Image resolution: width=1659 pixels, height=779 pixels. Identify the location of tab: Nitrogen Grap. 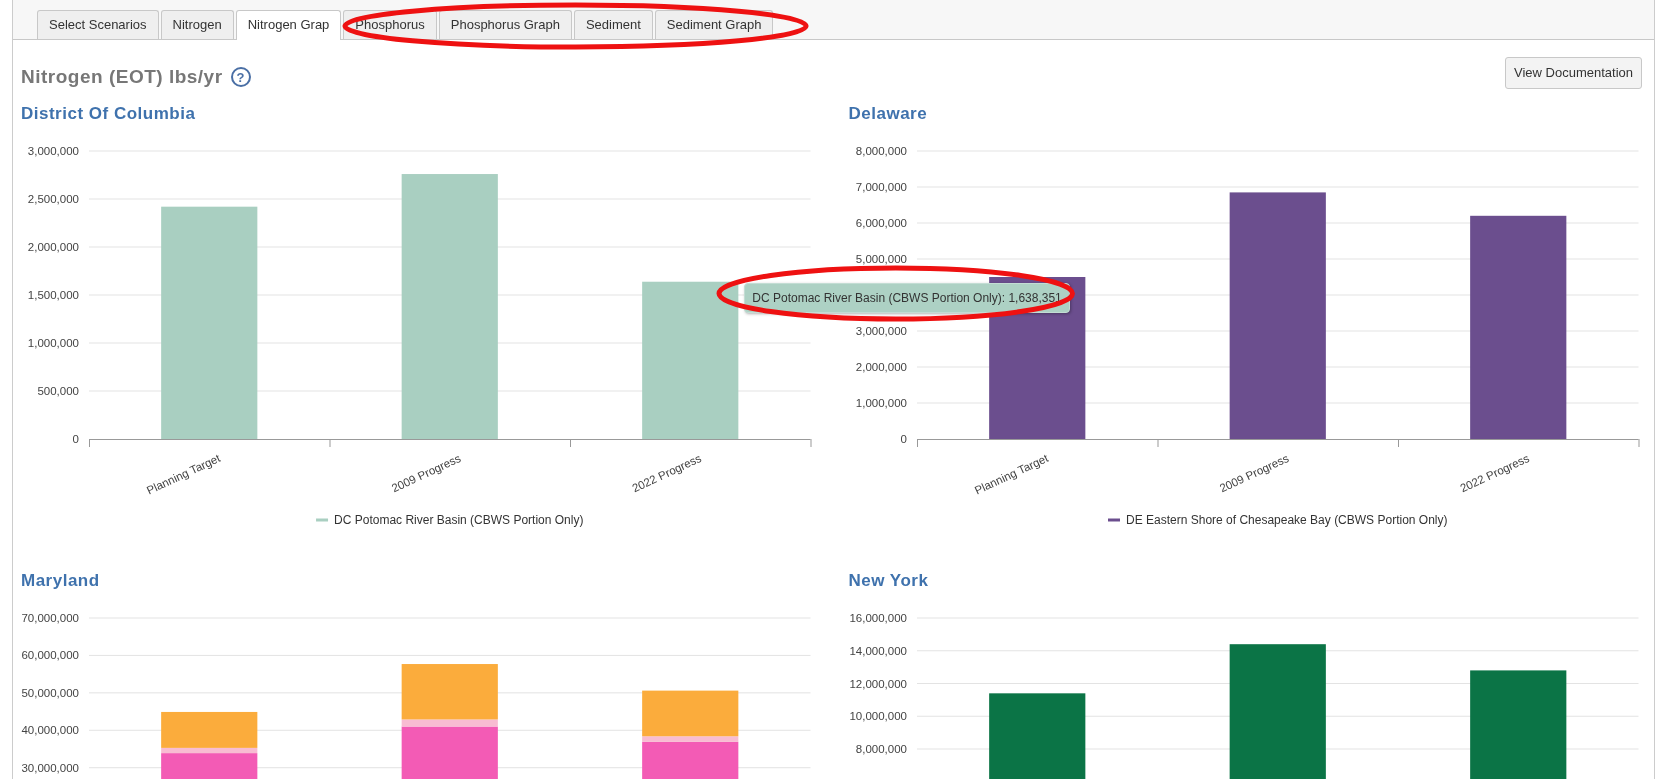
(288, 25).